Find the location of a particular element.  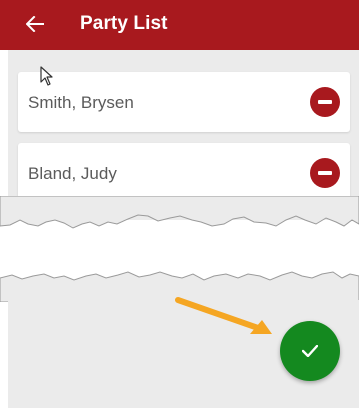

party-name: Smith, Brysen is located at coordinates (81, 102).